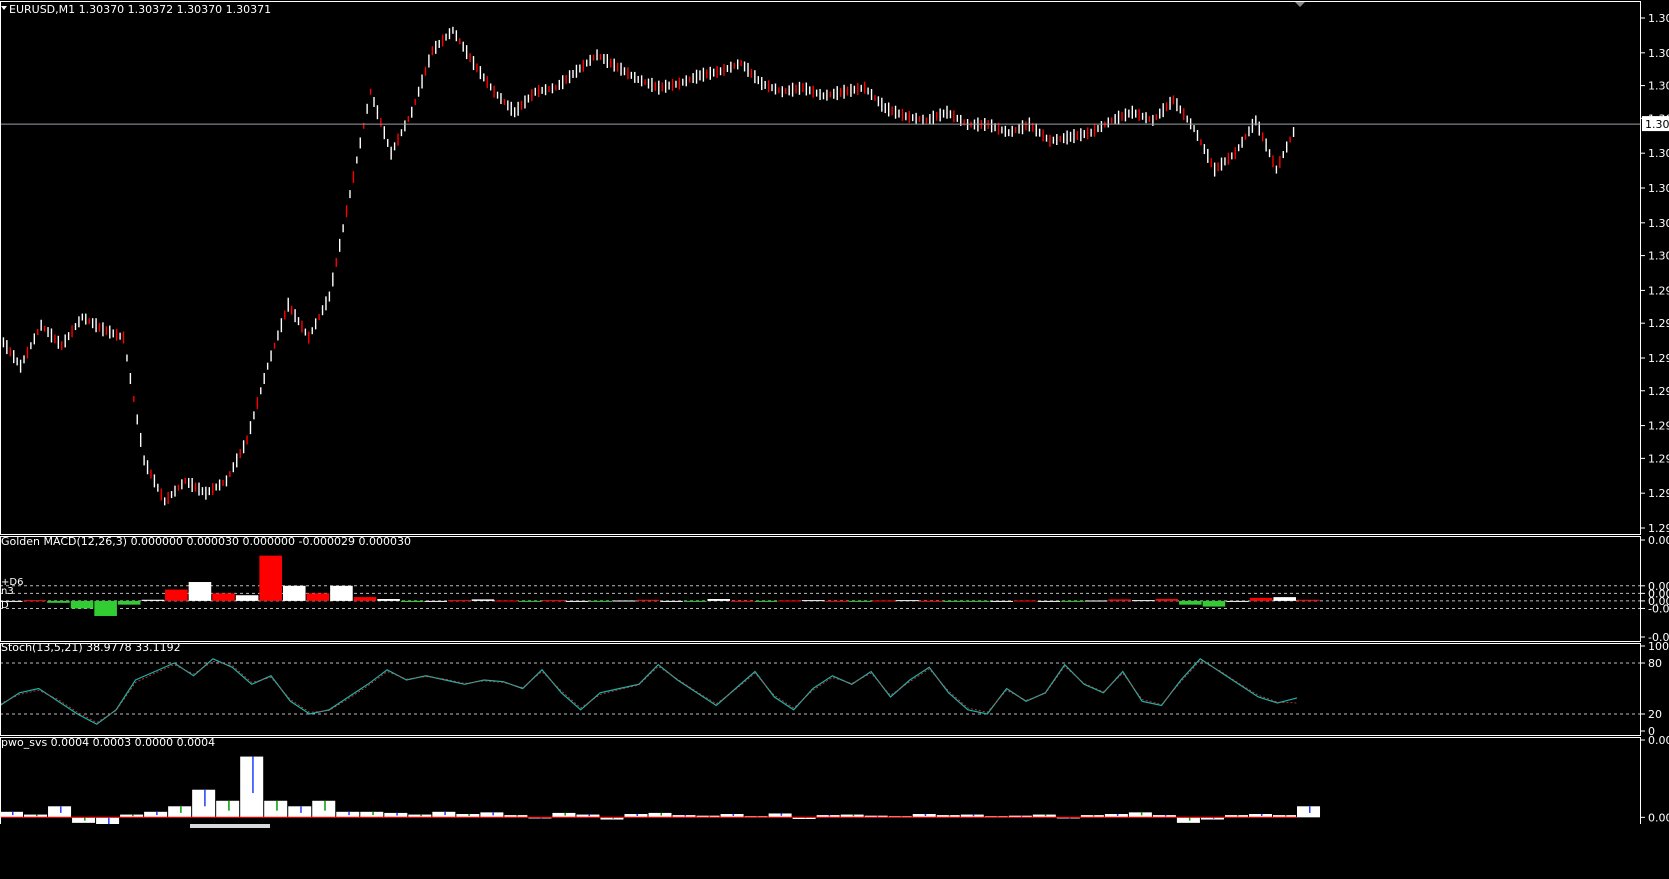 This screenshot has width=1669, height=879. I want to click on stoch-panel: 10080200, so click(834, 689).